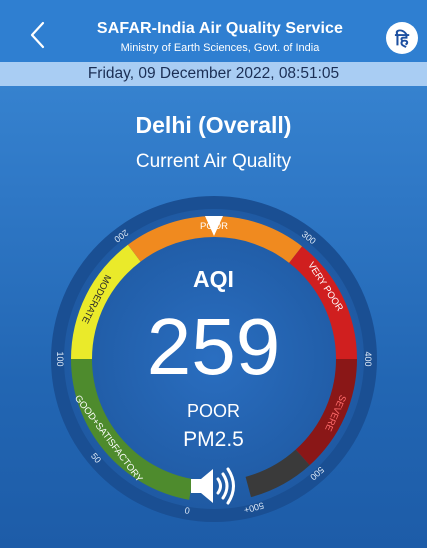  I want to click on aqi-value: 259, so click(213, 346).